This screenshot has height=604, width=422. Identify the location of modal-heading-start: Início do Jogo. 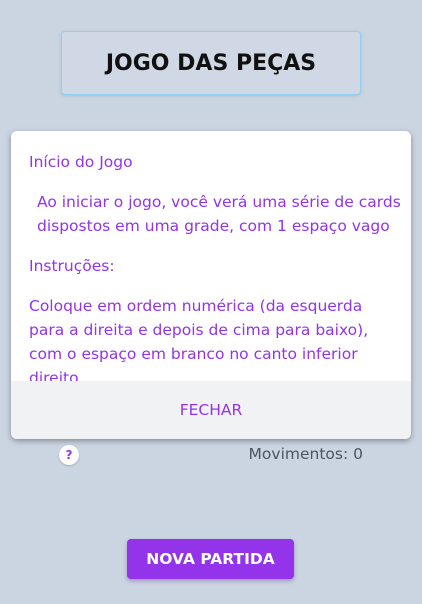
(81, 162).